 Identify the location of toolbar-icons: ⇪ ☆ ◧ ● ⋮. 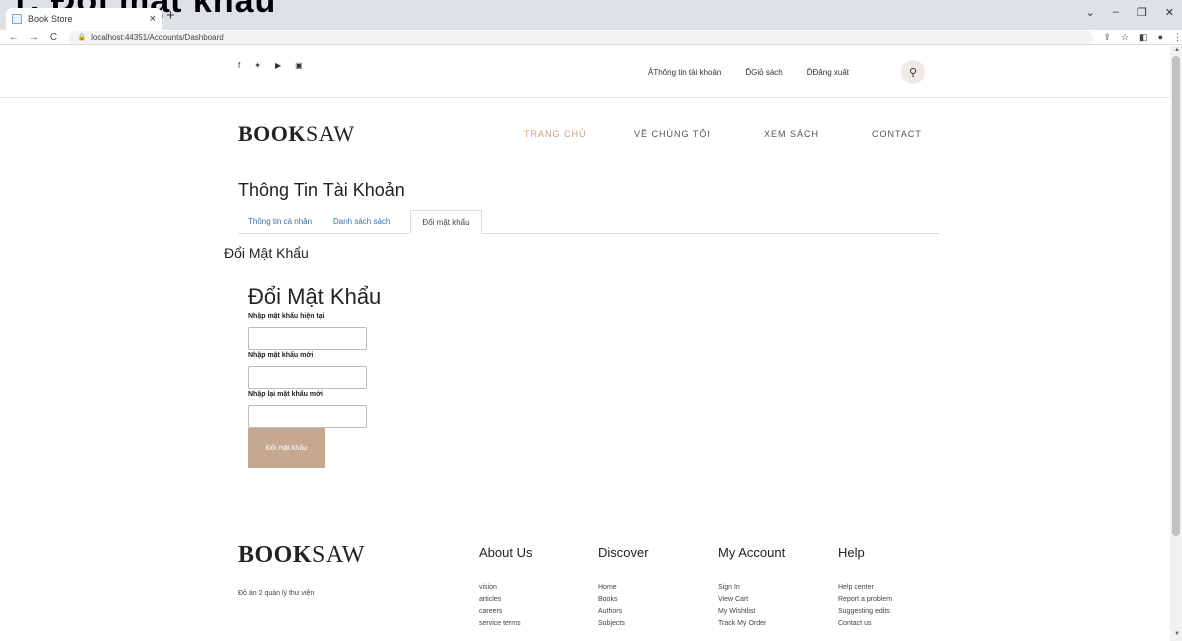
(1142, 37).